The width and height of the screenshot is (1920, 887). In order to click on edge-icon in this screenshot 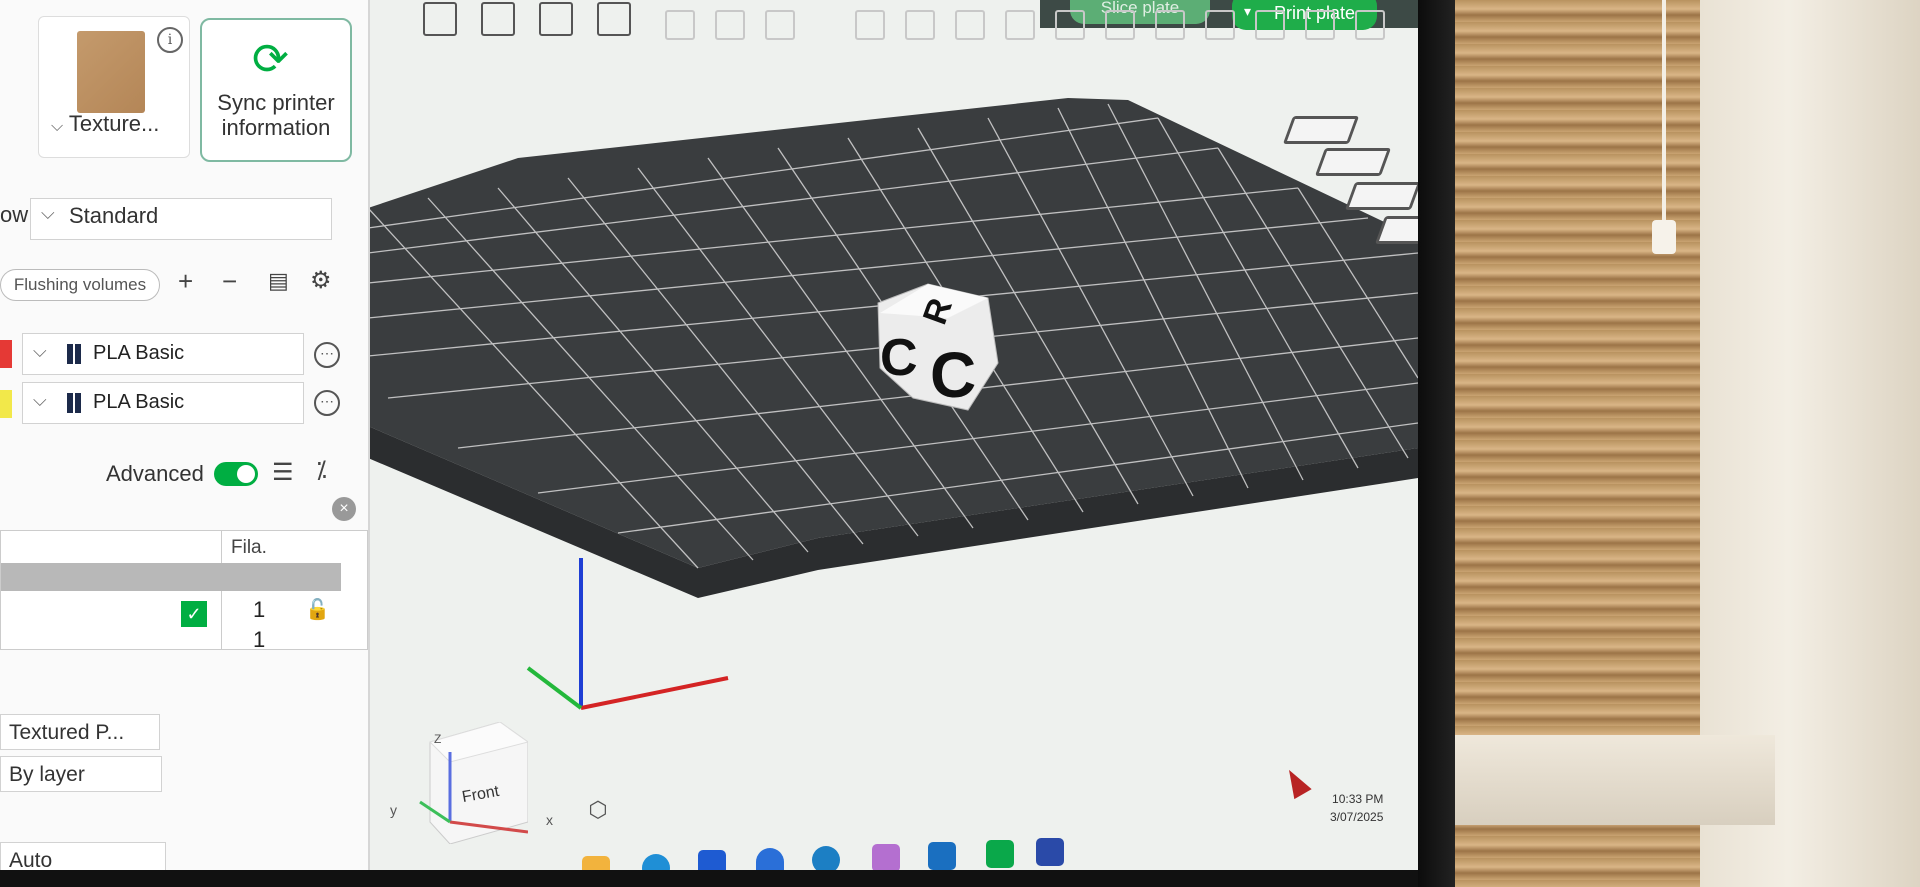, I will do `click(656, 862)`.